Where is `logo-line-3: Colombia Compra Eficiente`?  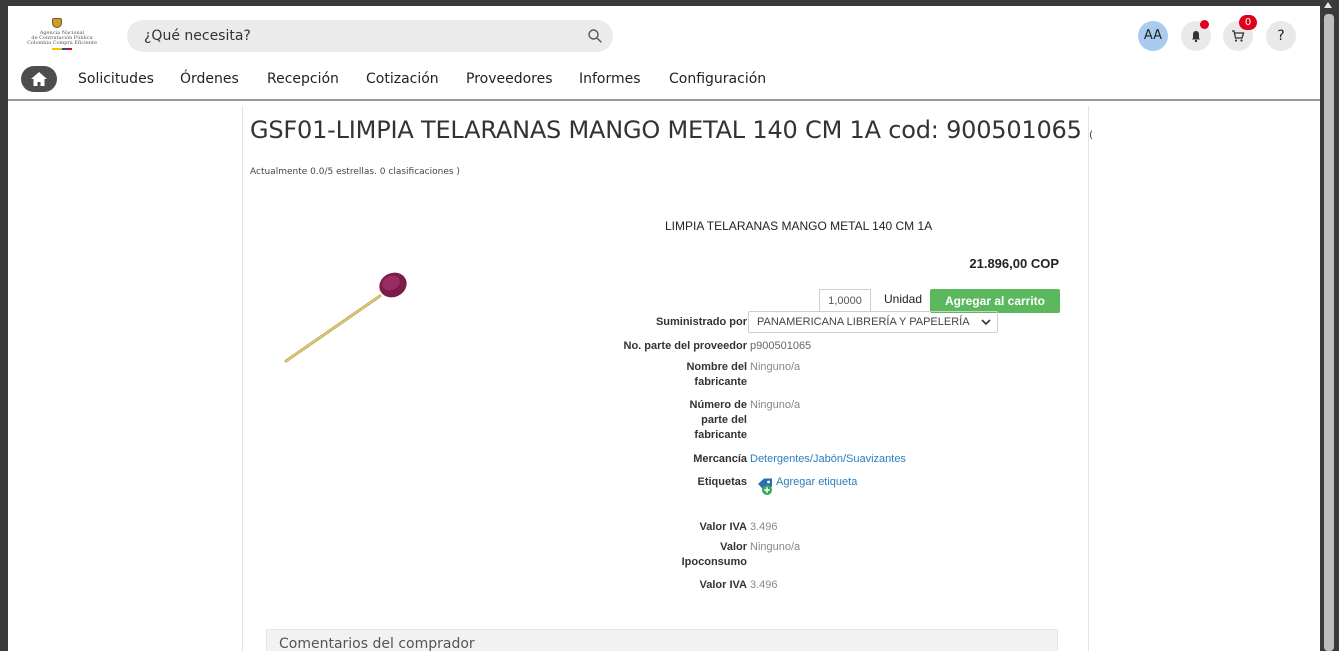 logo-line-3: Colombia Compra Eficiente is located at coordinates (62, 43).